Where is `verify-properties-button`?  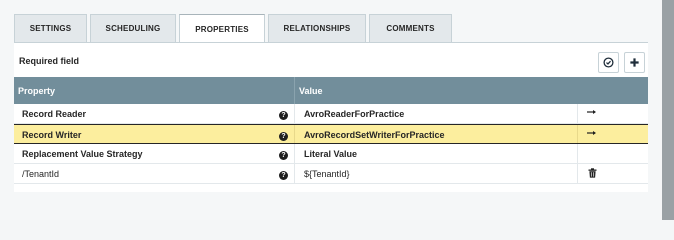
verify-properties-button is located at coordinates (608, 62).